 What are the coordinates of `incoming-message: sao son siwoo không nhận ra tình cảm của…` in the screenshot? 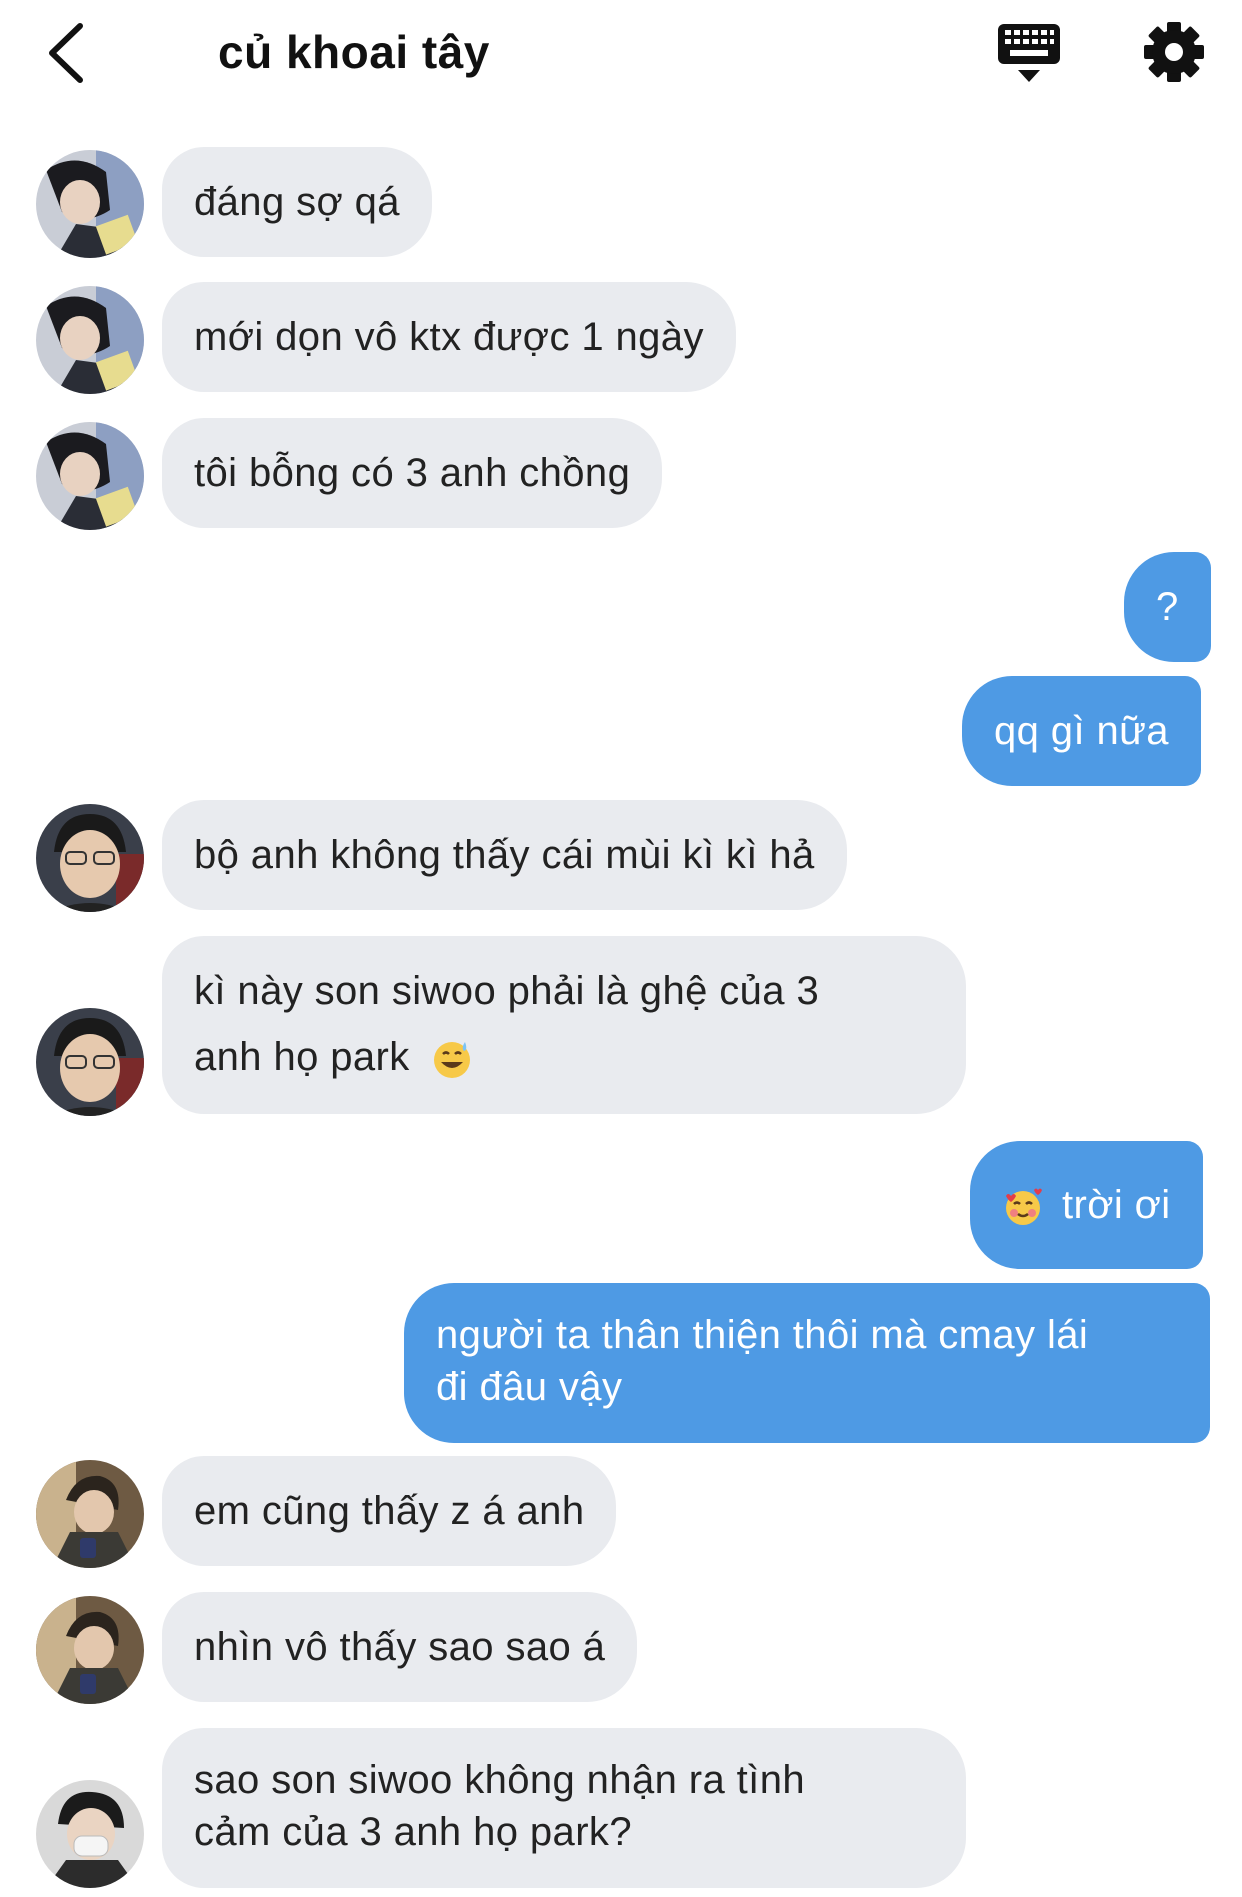 It's located at (564, 1808).